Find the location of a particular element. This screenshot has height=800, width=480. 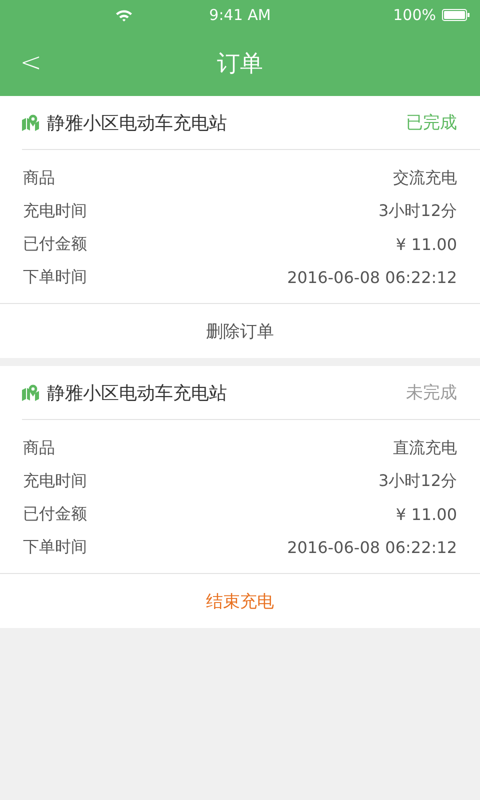

detail-value: 直流充电 is located at coordinates (425, 448).